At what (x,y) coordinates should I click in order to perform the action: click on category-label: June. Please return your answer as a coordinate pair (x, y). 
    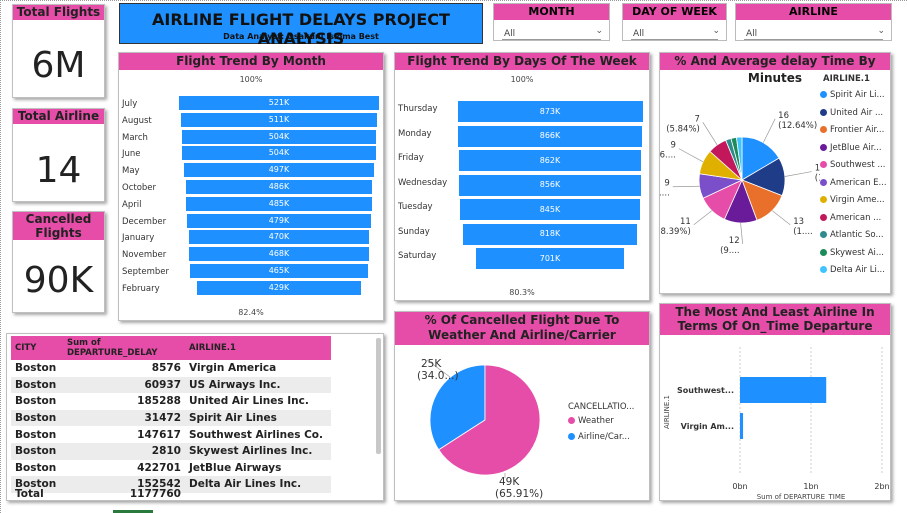
    Looking at the image, I should click on (131, 154).